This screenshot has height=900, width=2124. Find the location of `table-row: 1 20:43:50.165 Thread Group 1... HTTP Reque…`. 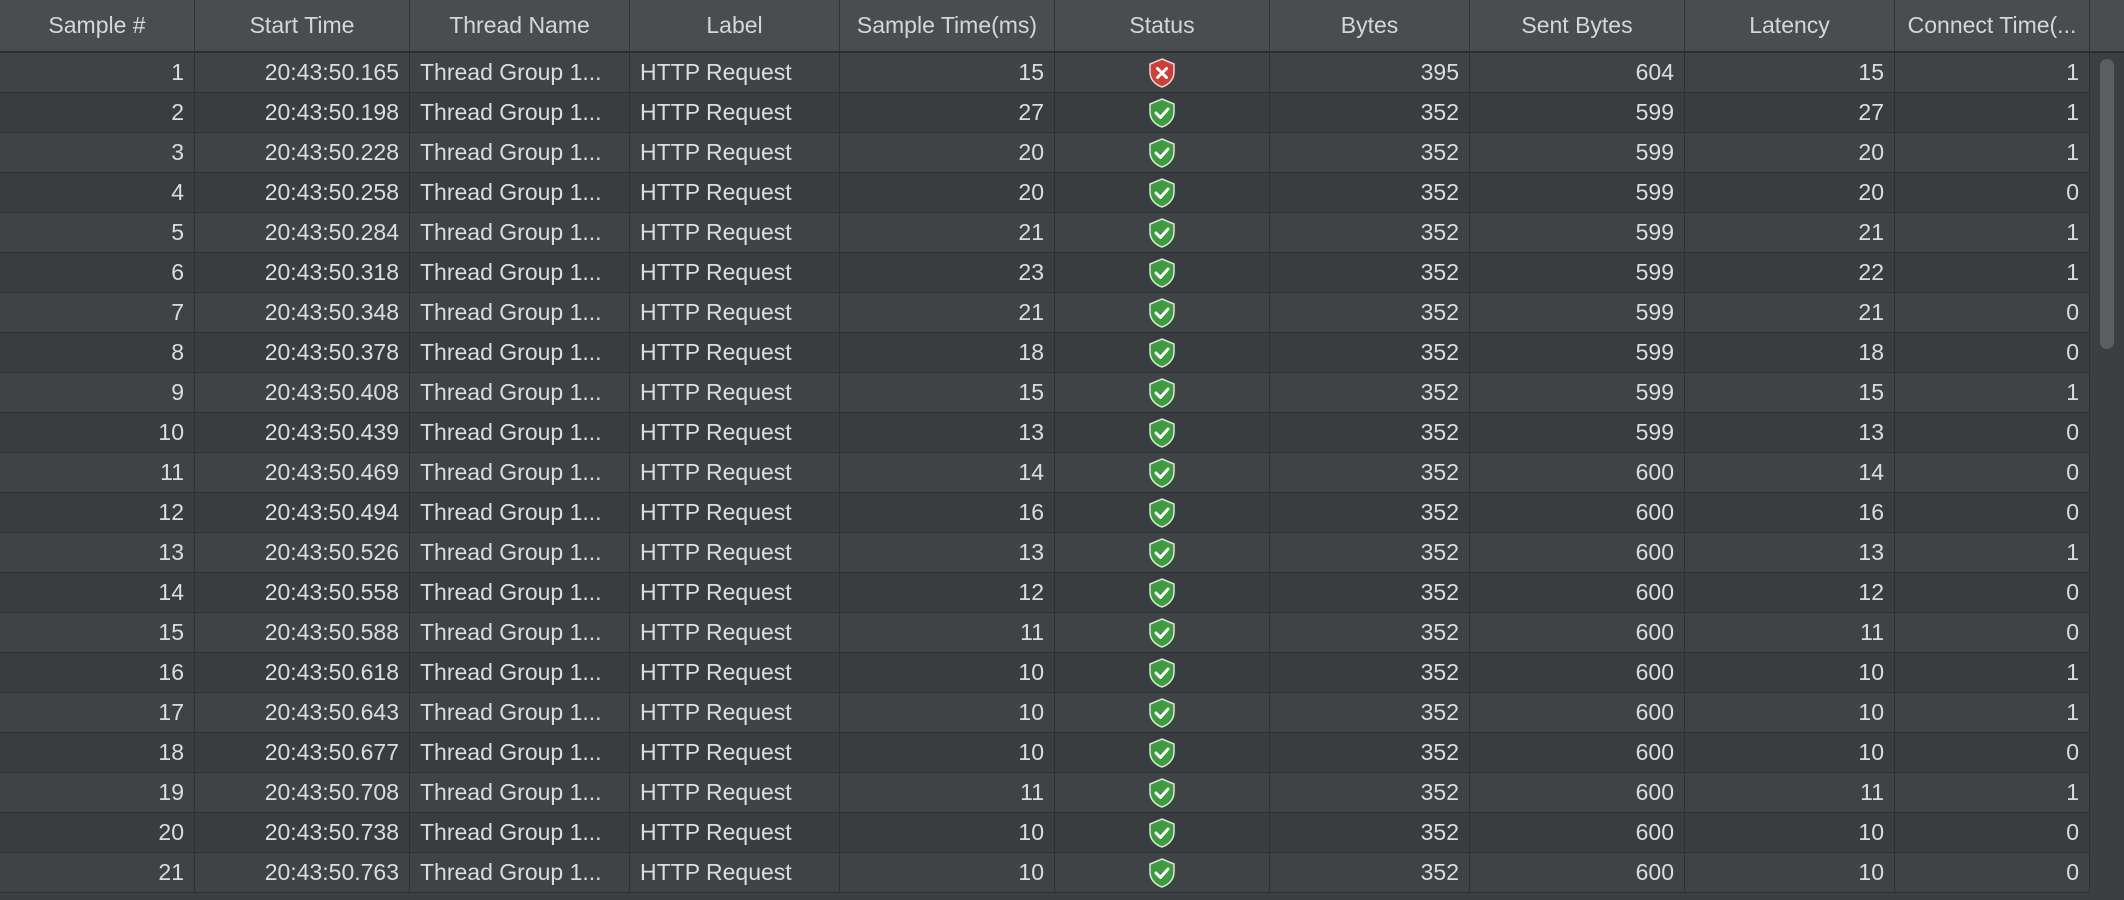

table-row: 1 20:43:50.165 Thread Group 1... HTTP Reque… is located at coordinates (1045, 73).